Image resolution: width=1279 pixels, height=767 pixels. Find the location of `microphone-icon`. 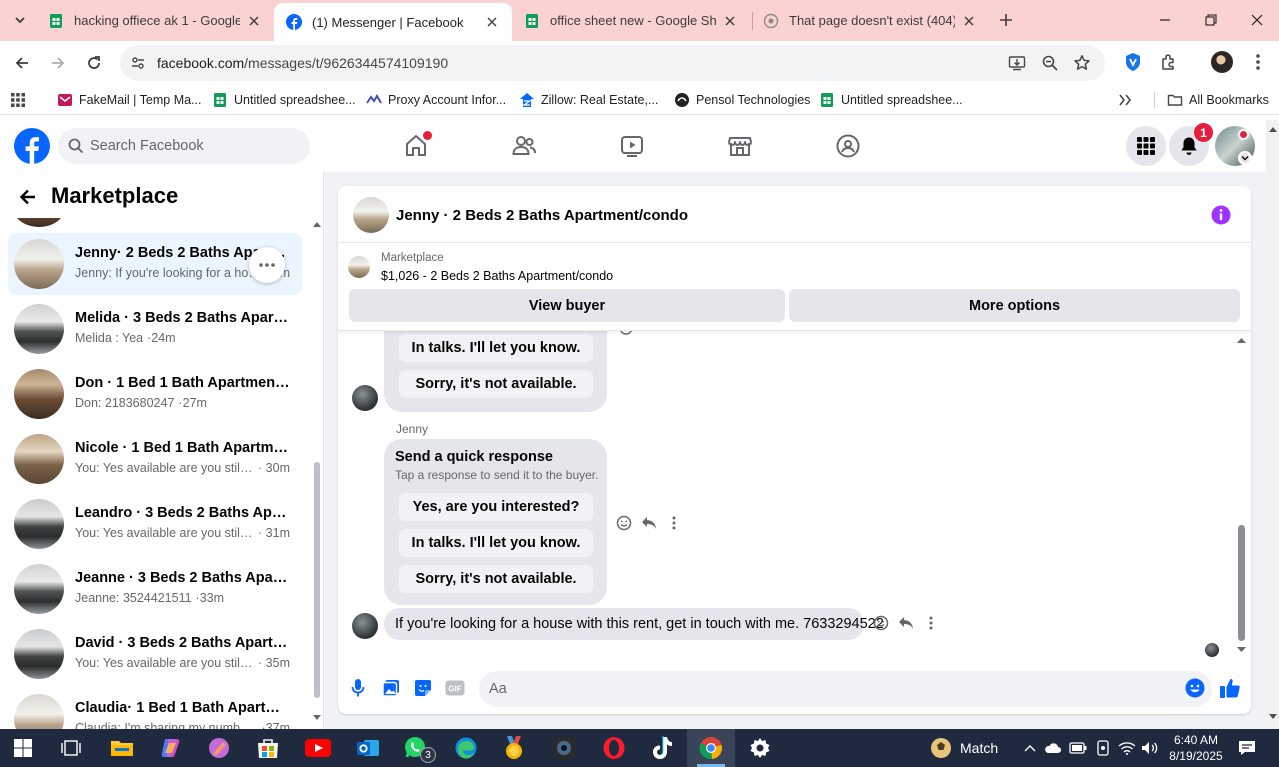

microphone-icon is located at coordinates (358, 688).